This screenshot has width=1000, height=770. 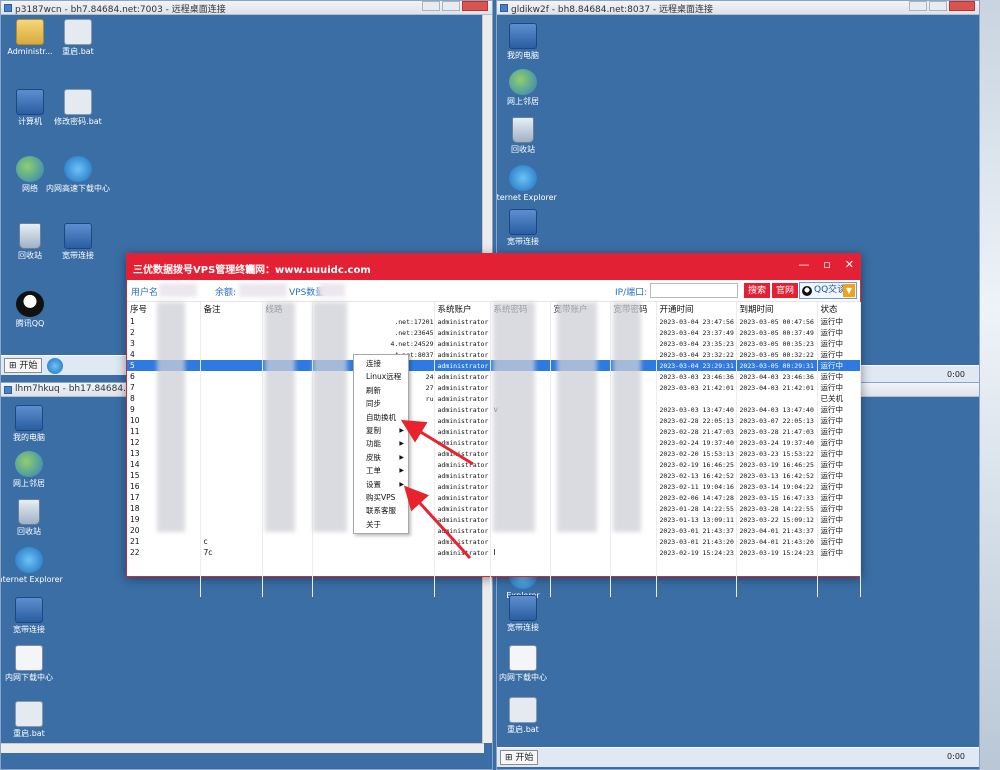 What do you see at coordinates (631, 293) in the screenshot?
I see `ip-port-label: IP/端口:` at bounding box center [631, 293].